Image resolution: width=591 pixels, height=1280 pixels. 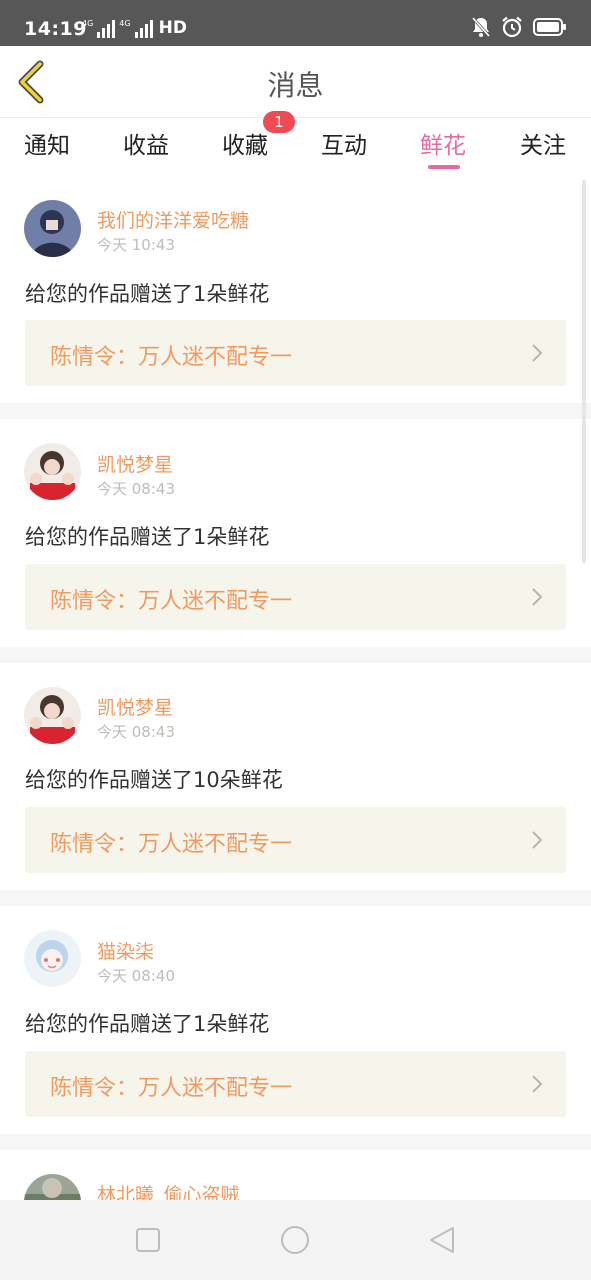 What do you see at coordinates (279, 122) in the screenshot?
I see `favorites-badge: 1` at bounding box center [279, 122].